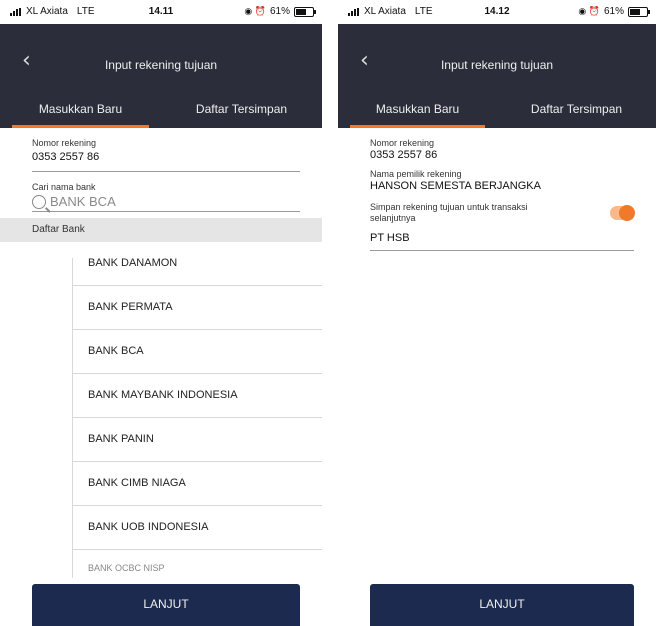 The image size is (658, 626). Describe the element at coordinates (150, 201) in the screenshot. I see `bank-search-input` at that location.